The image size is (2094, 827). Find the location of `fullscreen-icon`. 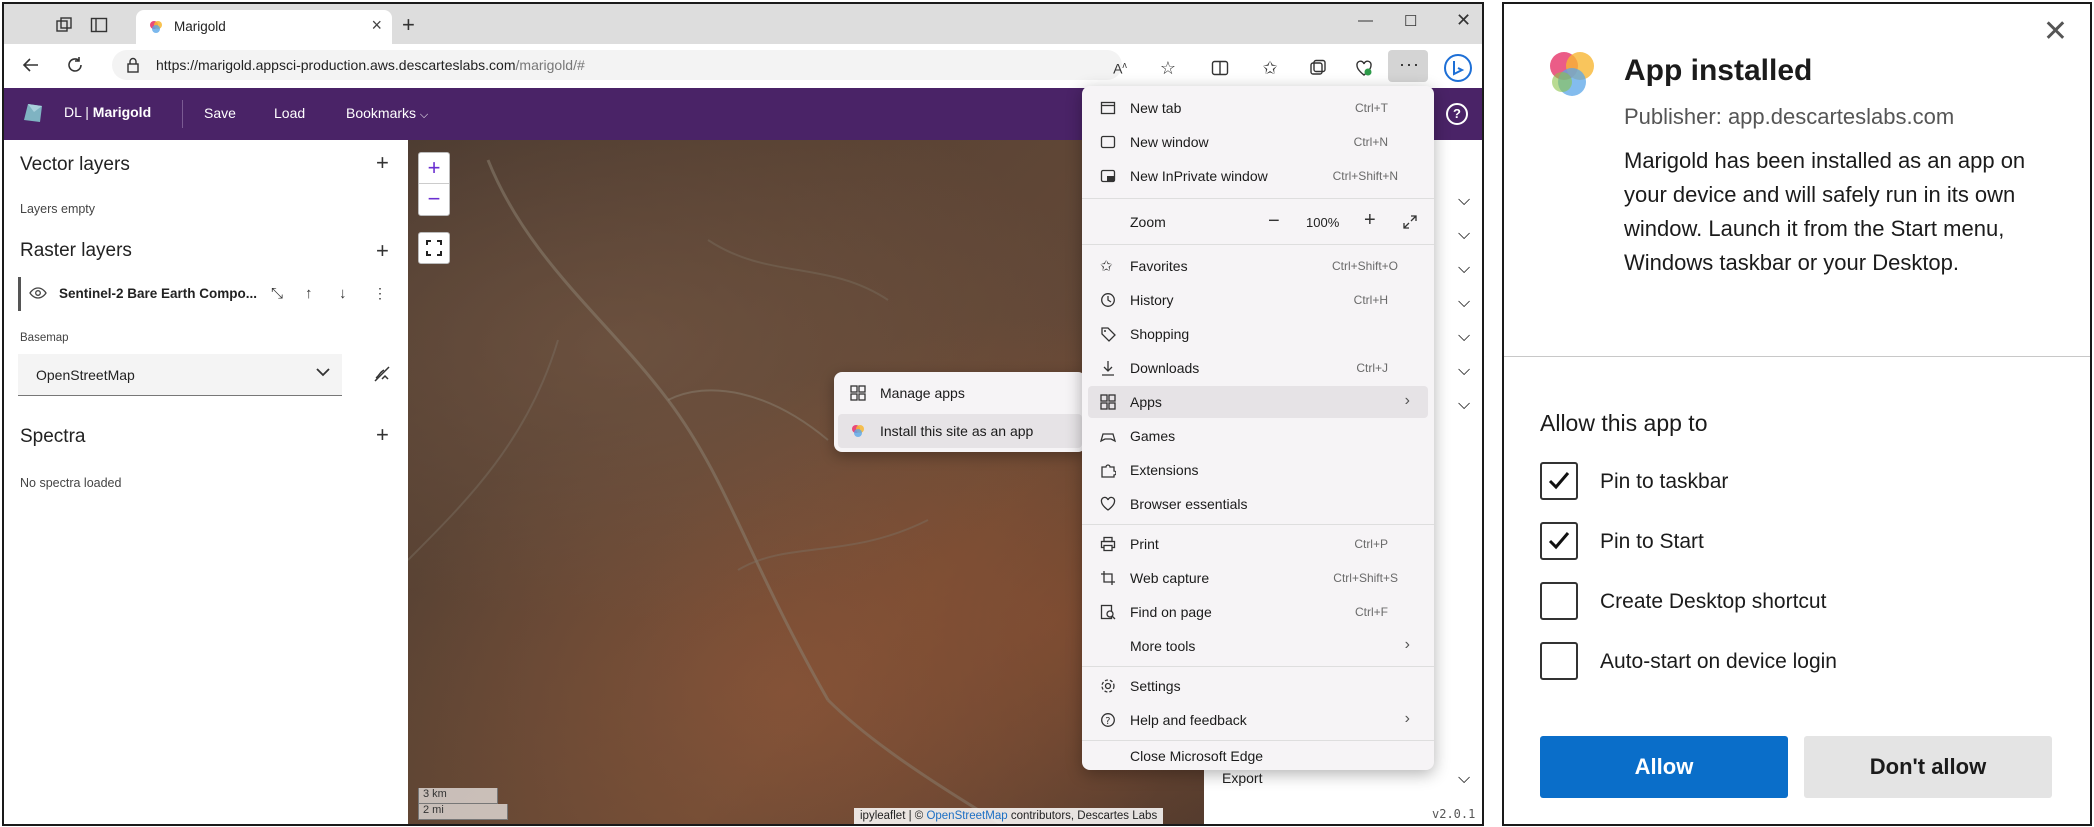

fullscreen-icon is located at coordinates (434, 248).